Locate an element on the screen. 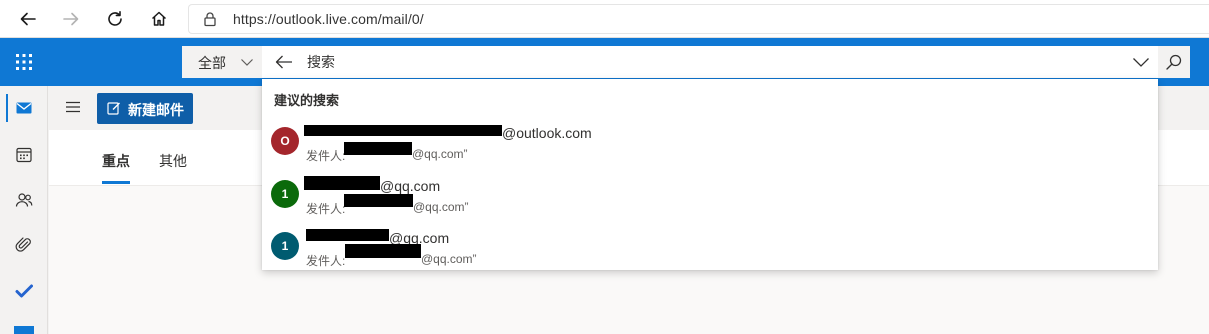  mail-icon is located at coordinates (24, 108).